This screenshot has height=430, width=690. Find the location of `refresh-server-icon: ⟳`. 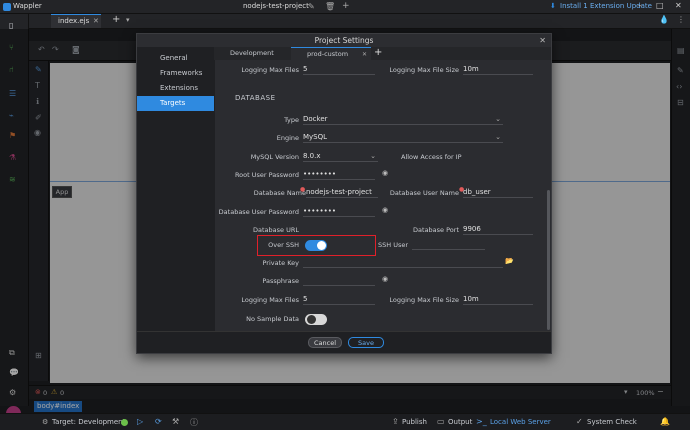

refresh-server-icon: ⟳ is located at coordinates (158, 421).